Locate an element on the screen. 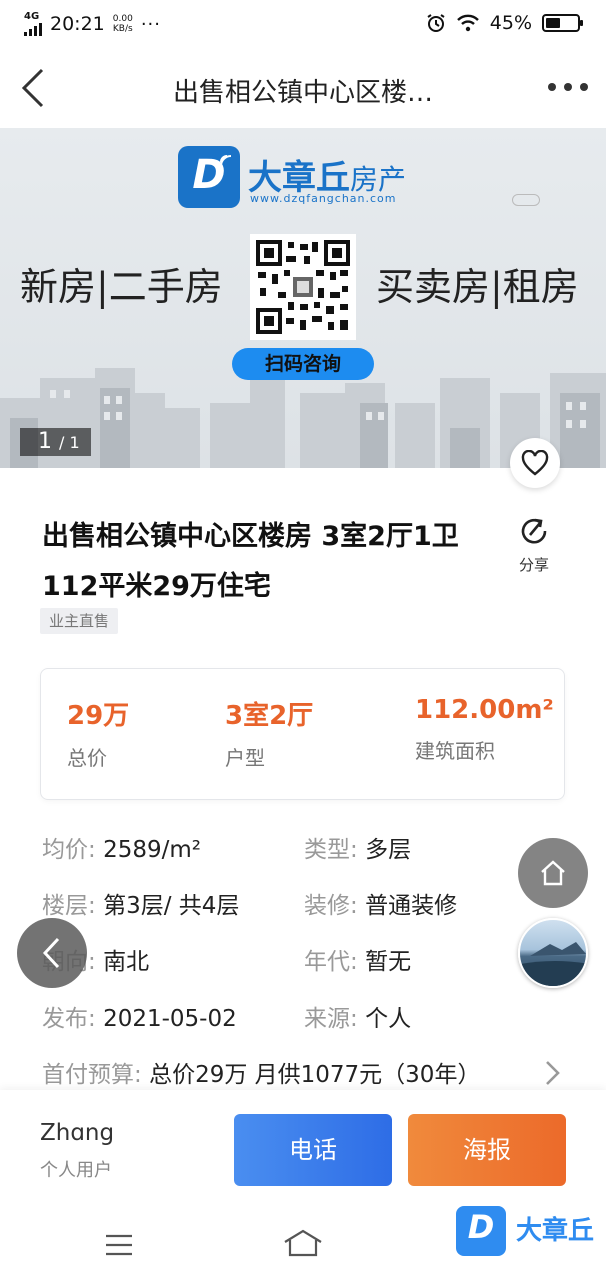 The width and height of the screenshot is (606, 1280). status-left: 4G 20:21 0.00 KB/s ··· is located at coordinates (92, 24).